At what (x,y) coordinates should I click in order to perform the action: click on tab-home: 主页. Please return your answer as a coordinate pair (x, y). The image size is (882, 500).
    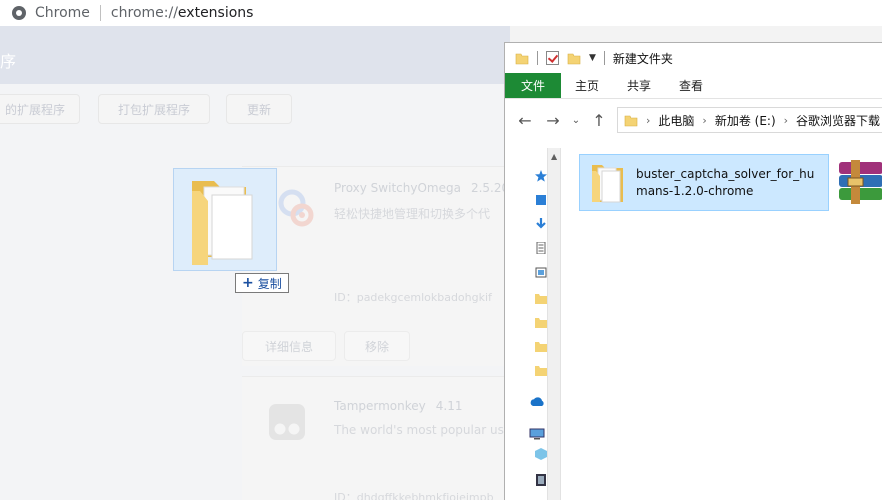
    Looking at the image, I should click on (587, 85).